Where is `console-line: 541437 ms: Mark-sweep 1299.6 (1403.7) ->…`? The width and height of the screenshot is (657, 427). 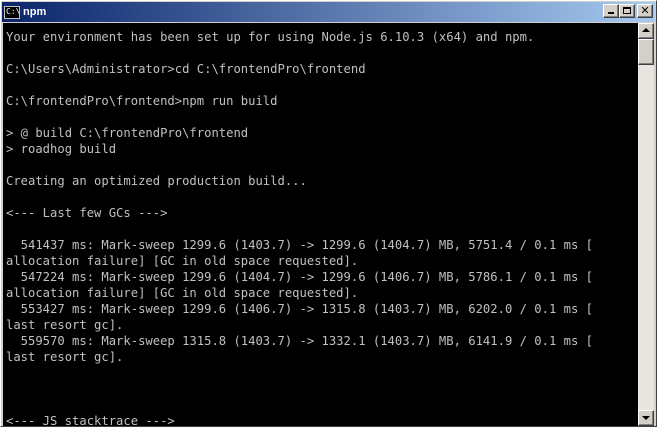
console-line: 541437 ms: Mark-sweep 1299.6 (1403.7) ->… is located at coordinates (299, 245).